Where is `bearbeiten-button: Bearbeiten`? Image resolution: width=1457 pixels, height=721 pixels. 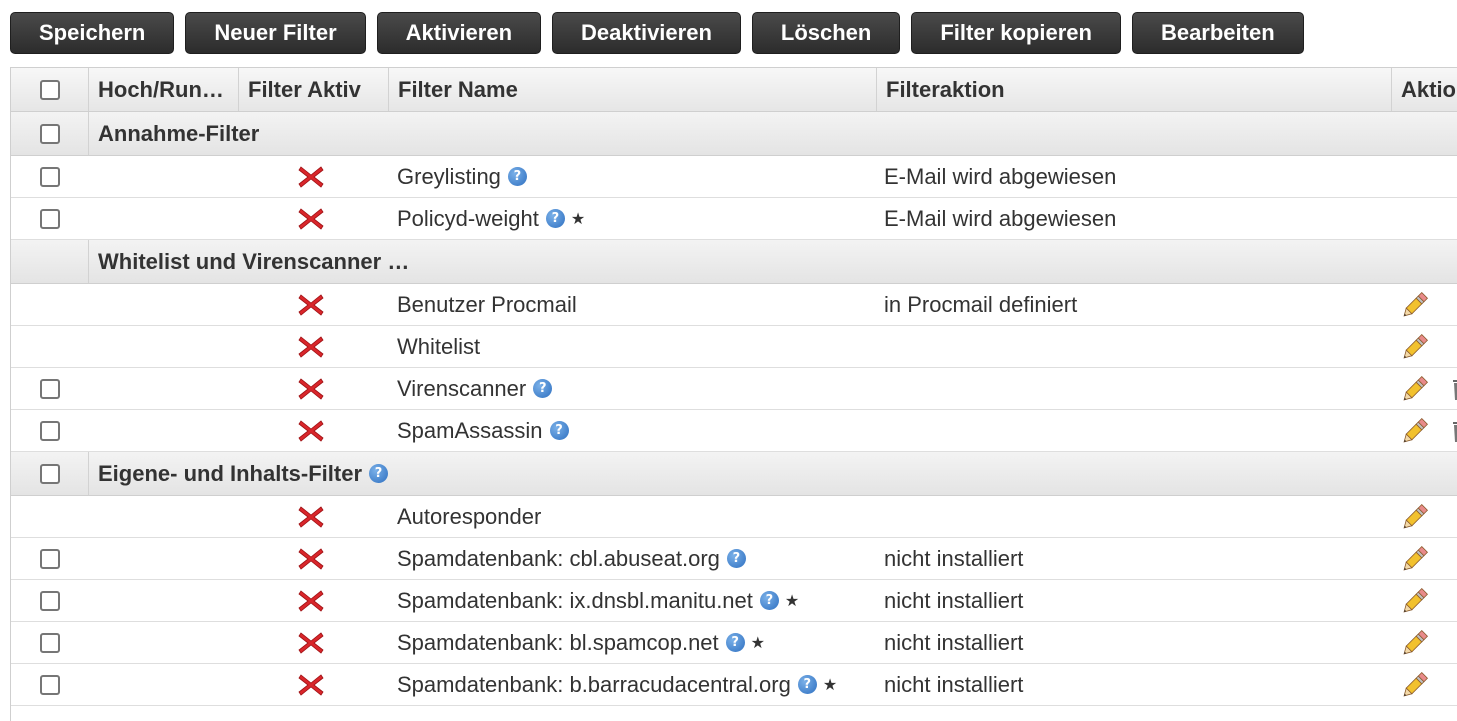
bearbeiten-button: Bearbeiten is located at coordinates (1217, 33).